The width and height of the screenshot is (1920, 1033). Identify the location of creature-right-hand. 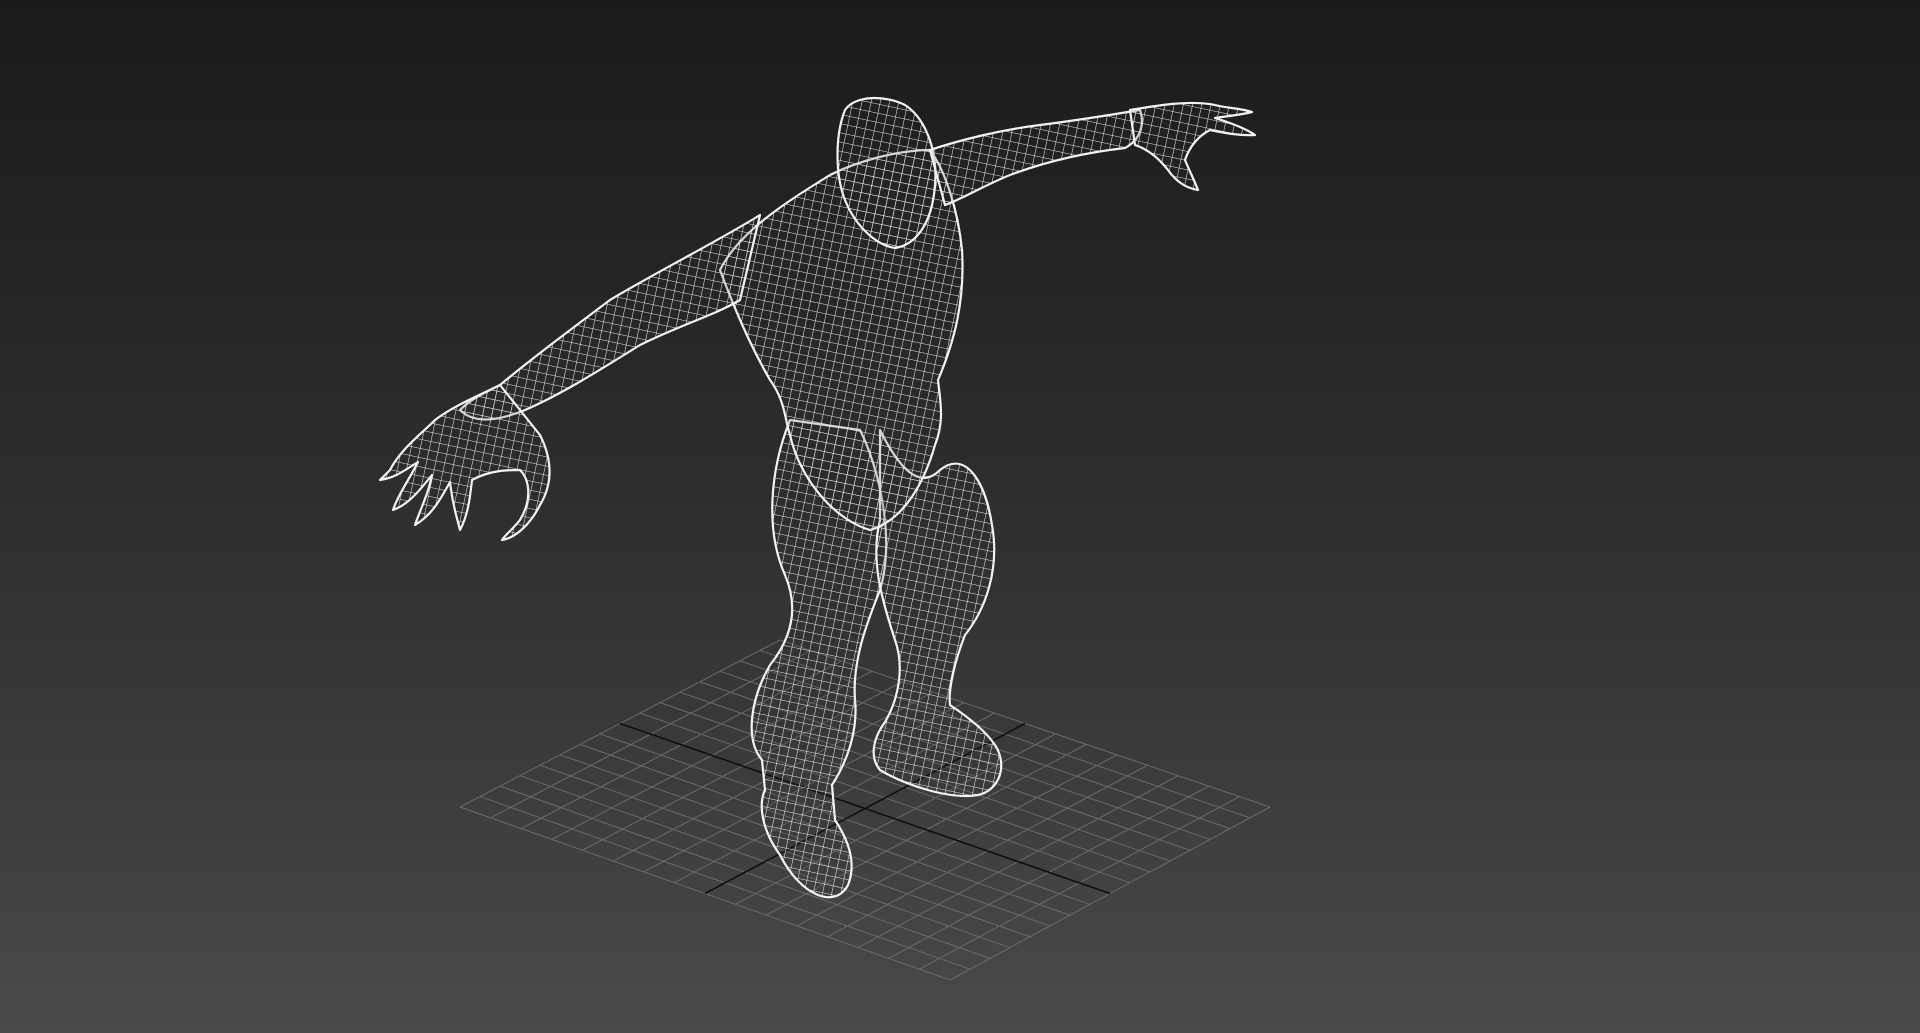
(1192, 146).